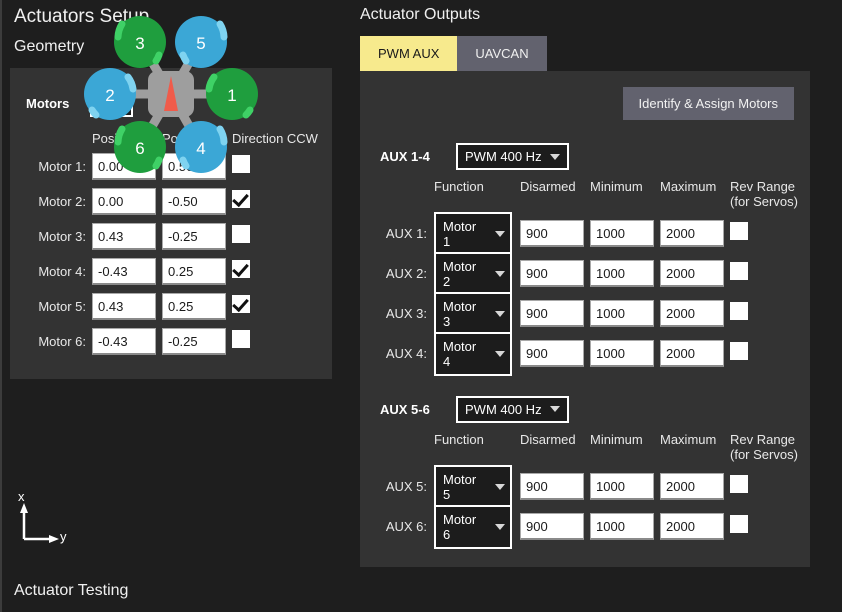  What do you see at coordinates (406, 487) in the screenshot?
I see `aux-row-label: AUX 5:` at bounding box center [406, 487].